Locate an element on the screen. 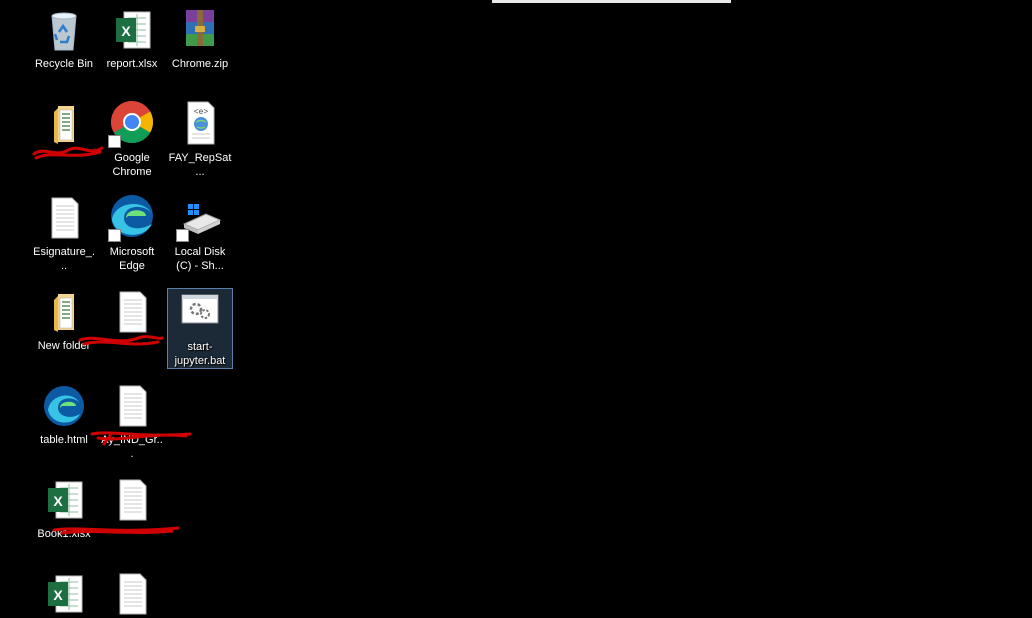 Image resolution: width=1032 pixels, height=618 pixels. redacted-folder is located at coordinates (64, 132).